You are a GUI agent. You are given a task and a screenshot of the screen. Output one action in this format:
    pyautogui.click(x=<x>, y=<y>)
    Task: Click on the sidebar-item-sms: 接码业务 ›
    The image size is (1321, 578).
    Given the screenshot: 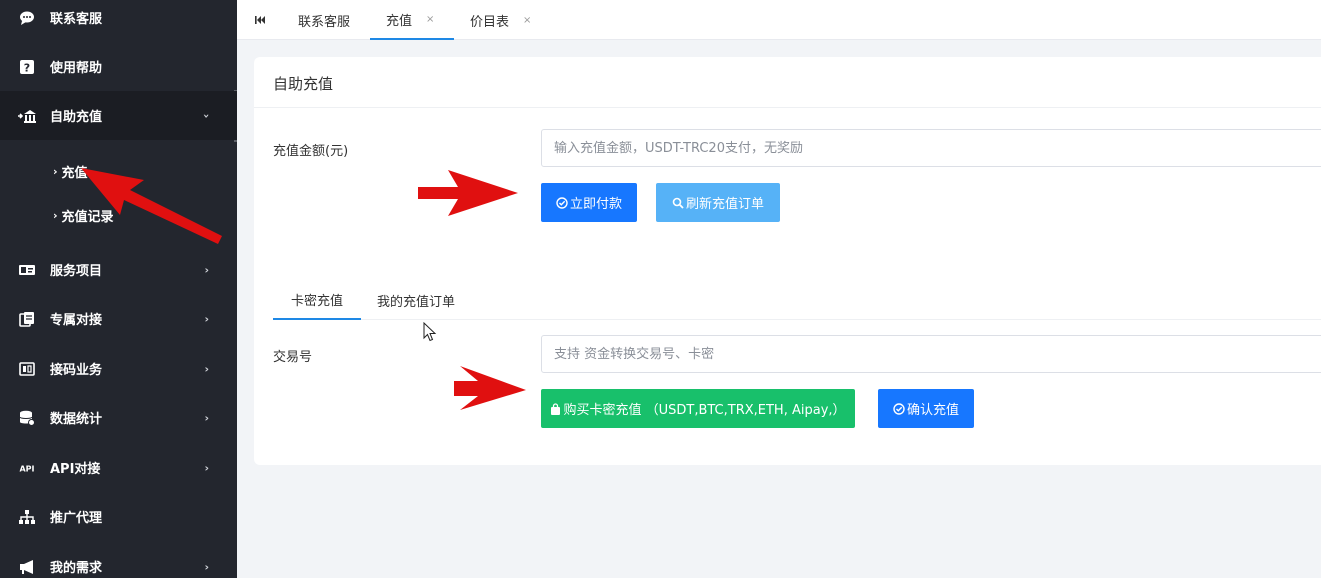 What is the action you would take?
    pyautogui.click(x=118, y=368)
    